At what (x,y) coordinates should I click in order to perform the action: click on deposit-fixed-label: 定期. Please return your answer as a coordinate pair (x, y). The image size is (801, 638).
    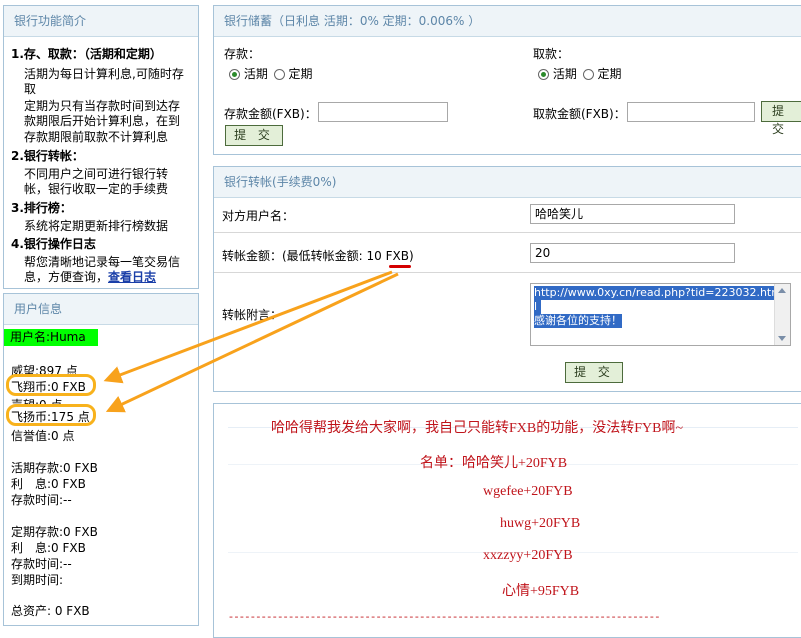
    Looking at the image, I should click on (300, 74).